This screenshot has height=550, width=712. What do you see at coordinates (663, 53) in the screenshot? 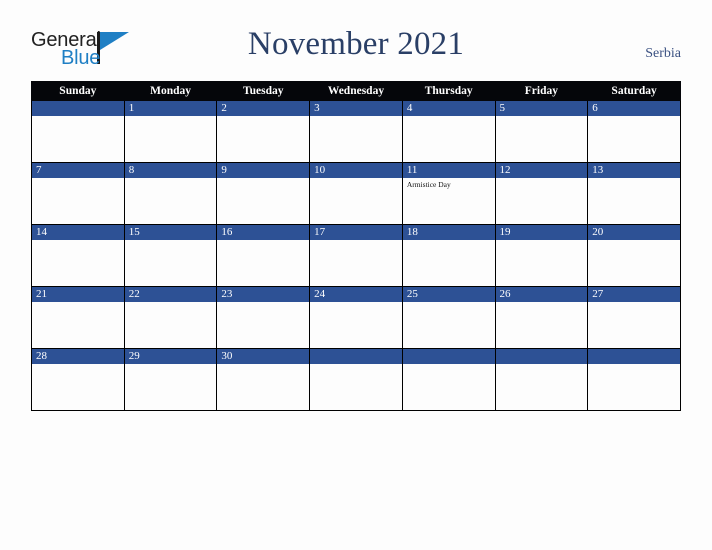
I see `region-label: Serbia` at bounding box center [663, 53].